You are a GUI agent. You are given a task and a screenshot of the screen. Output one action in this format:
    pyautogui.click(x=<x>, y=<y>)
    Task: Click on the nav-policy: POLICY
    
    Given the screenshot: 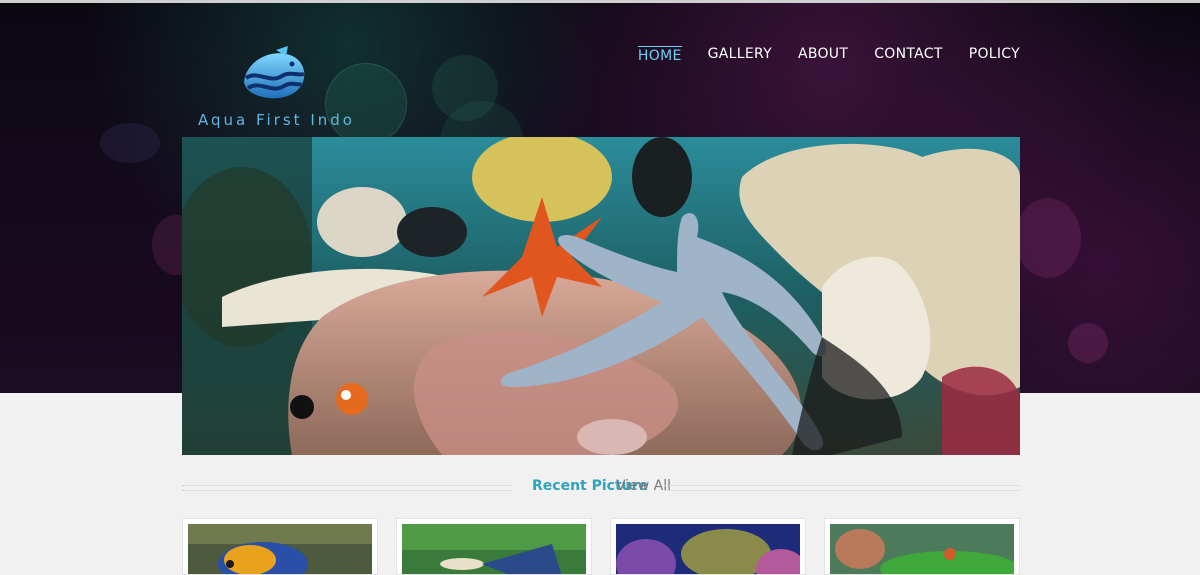 What is the action you would take?
    pyautogui.click(x=994, y=56)
    